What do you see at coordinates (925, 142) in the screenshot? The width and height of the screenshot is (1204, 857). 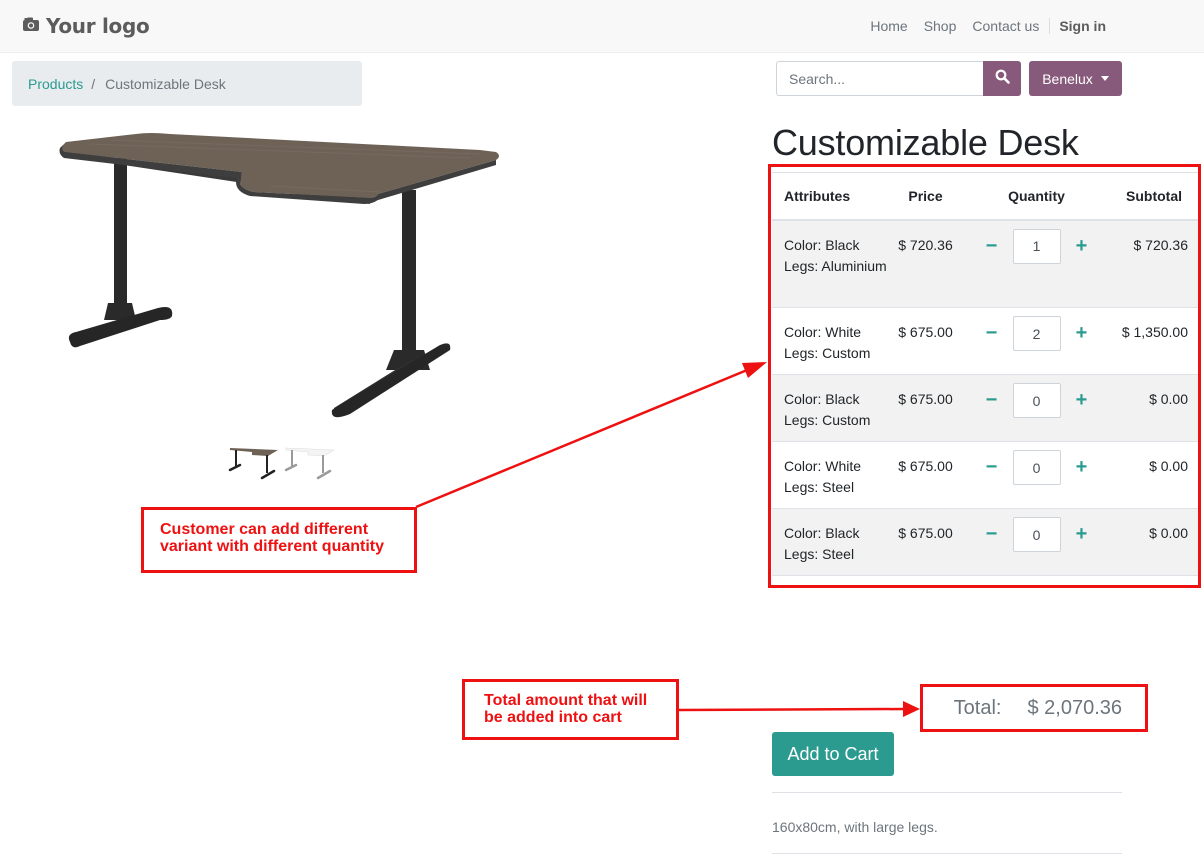 I see `product-title: Customizable Desk` at bounding box center [925, 142].